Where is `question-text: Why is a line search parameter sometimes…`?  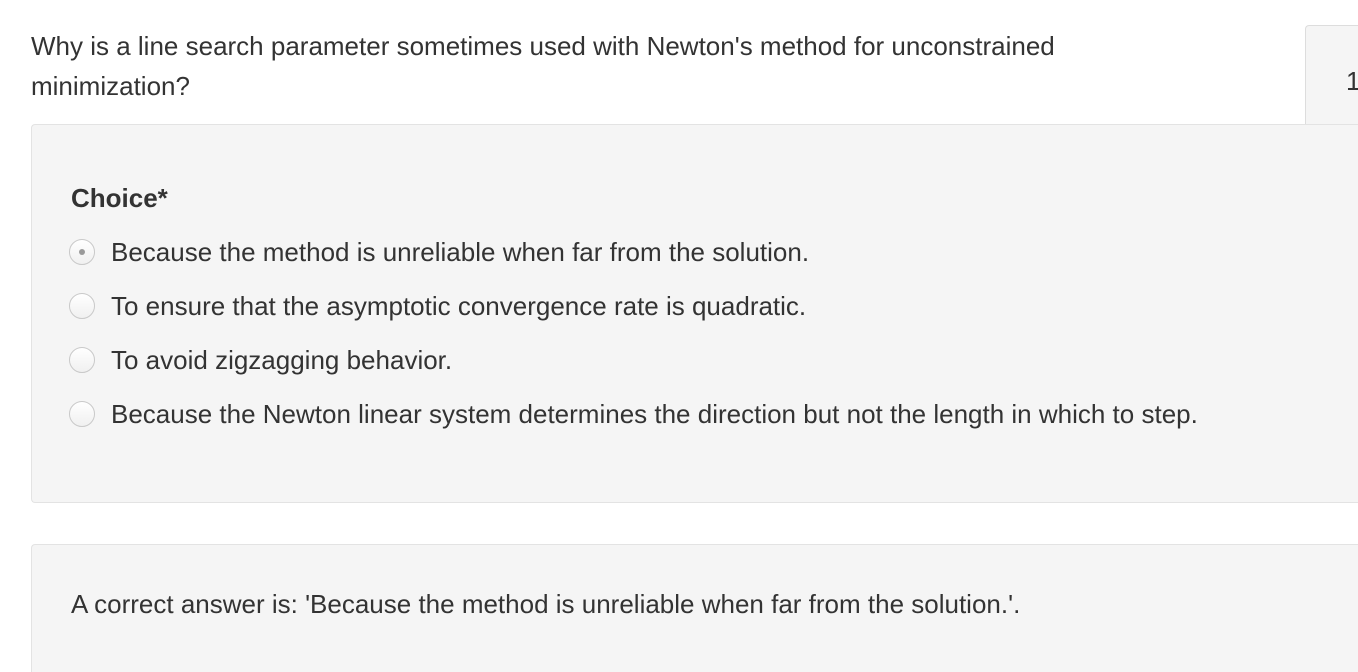
question-text: Why is a line search parameter sometimes… is located at coordinates (543, 66).